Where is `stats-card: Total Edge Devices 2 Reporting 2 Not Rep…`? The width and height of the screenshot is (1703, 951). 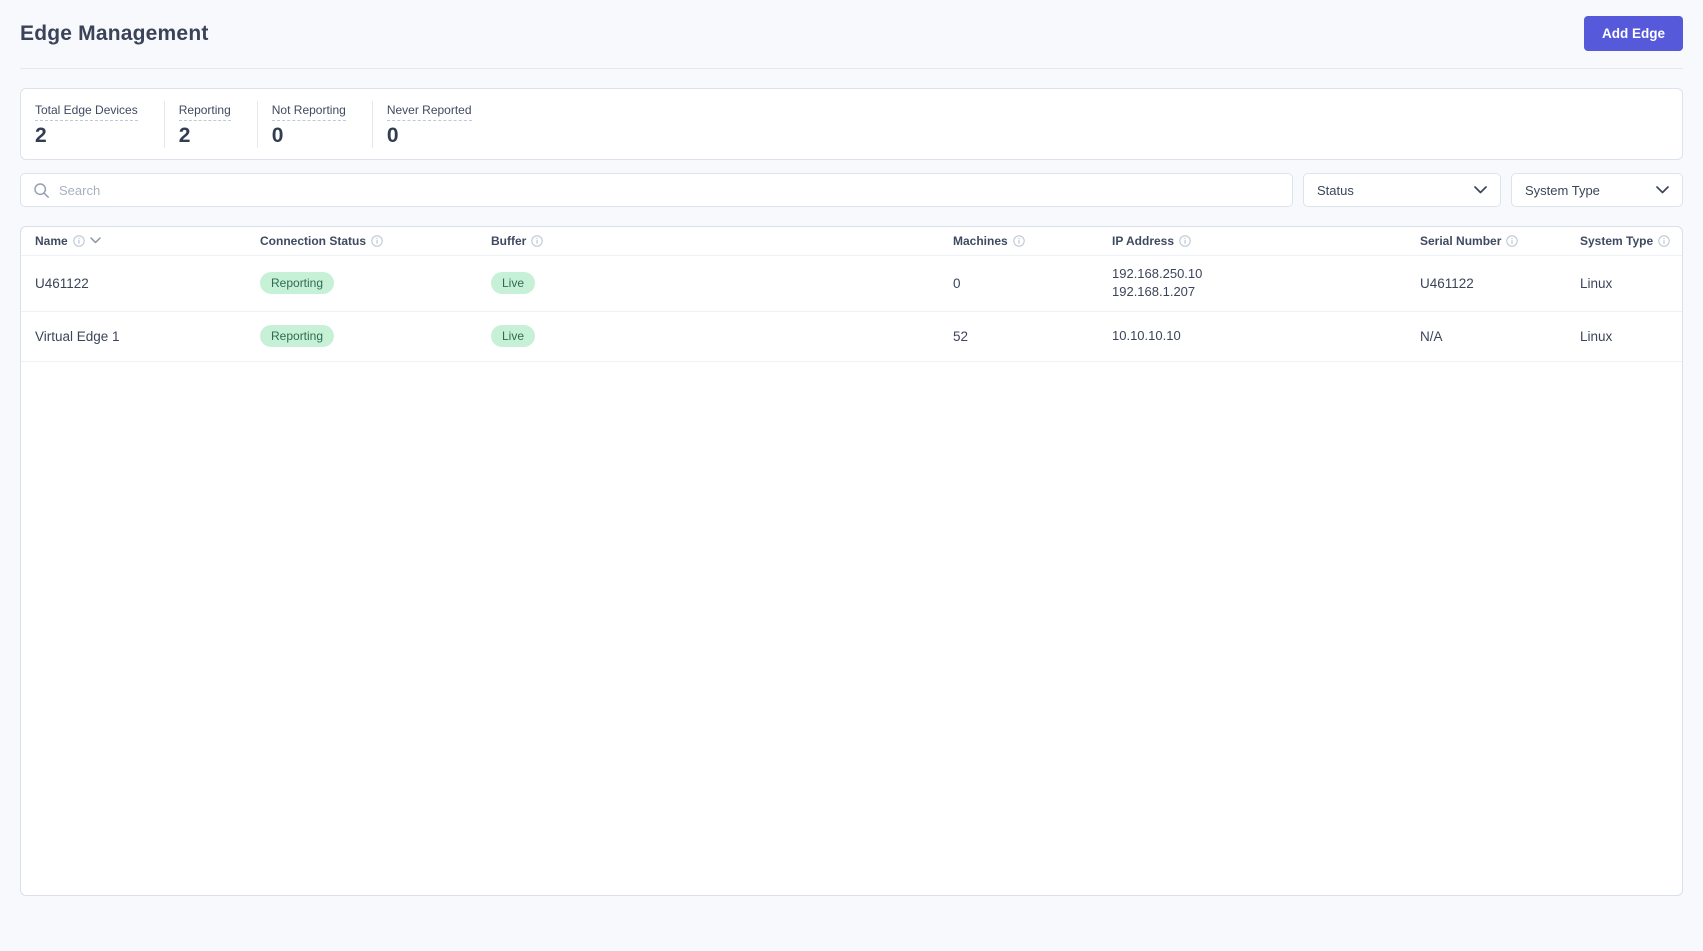 stats-card: Total Edge Devices 2 Reporting 2 Not Rep… is located at coordinates (851, 124).